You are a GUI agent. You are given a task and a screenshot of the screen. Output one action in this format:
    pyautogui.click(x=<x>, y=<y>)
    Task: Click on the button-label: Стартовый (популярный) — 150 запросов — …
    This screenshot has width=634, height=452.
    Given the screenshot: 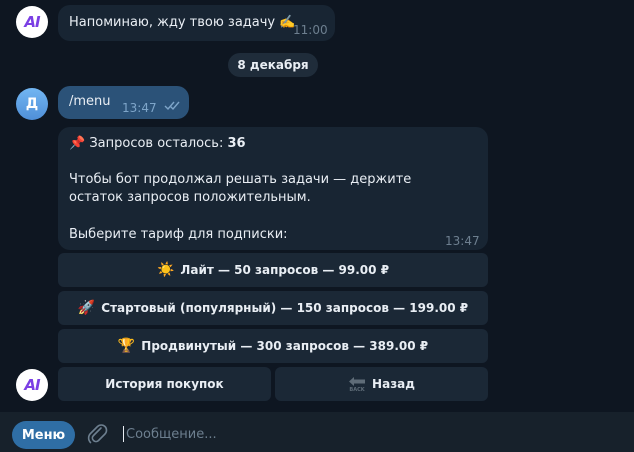 What is the action you would take?
    pyautogui.click(x=285, y=308)
    